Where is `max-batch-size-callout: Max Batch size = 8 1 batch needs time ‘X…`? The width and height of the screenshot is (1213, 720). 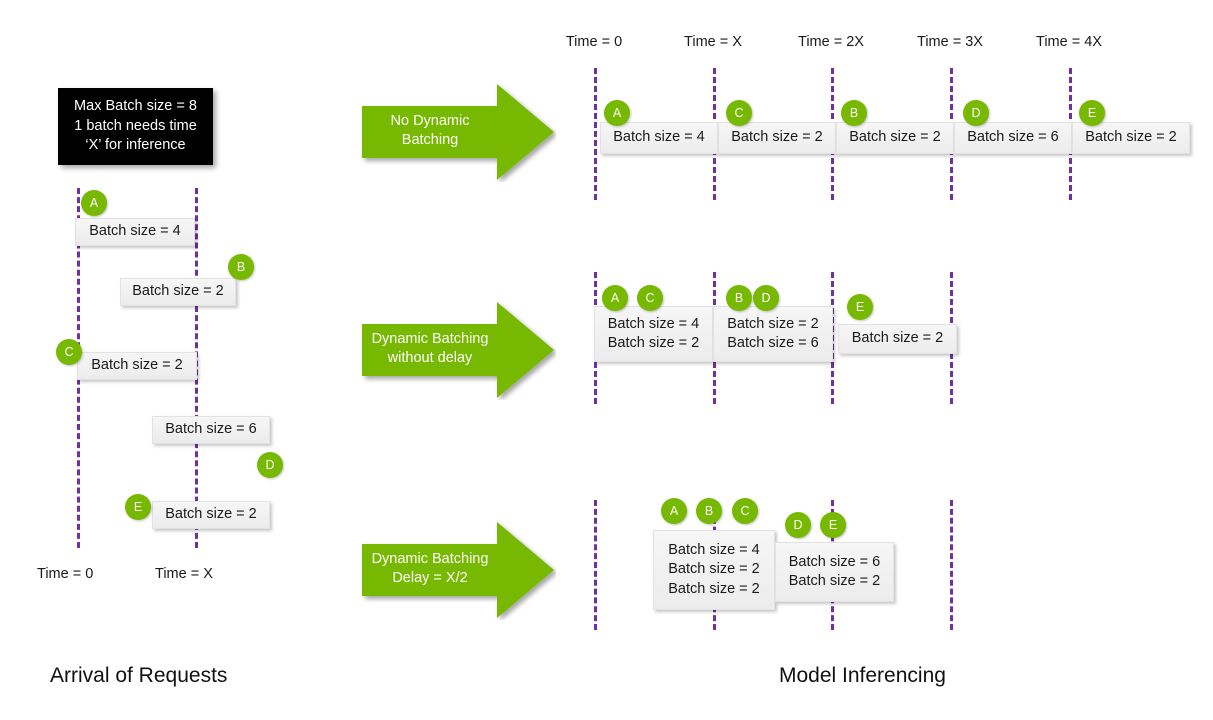
max-batch-size-callout: Max Batch size = 8 1 batch needs time ‘X… is located at coordinates (135, 126).